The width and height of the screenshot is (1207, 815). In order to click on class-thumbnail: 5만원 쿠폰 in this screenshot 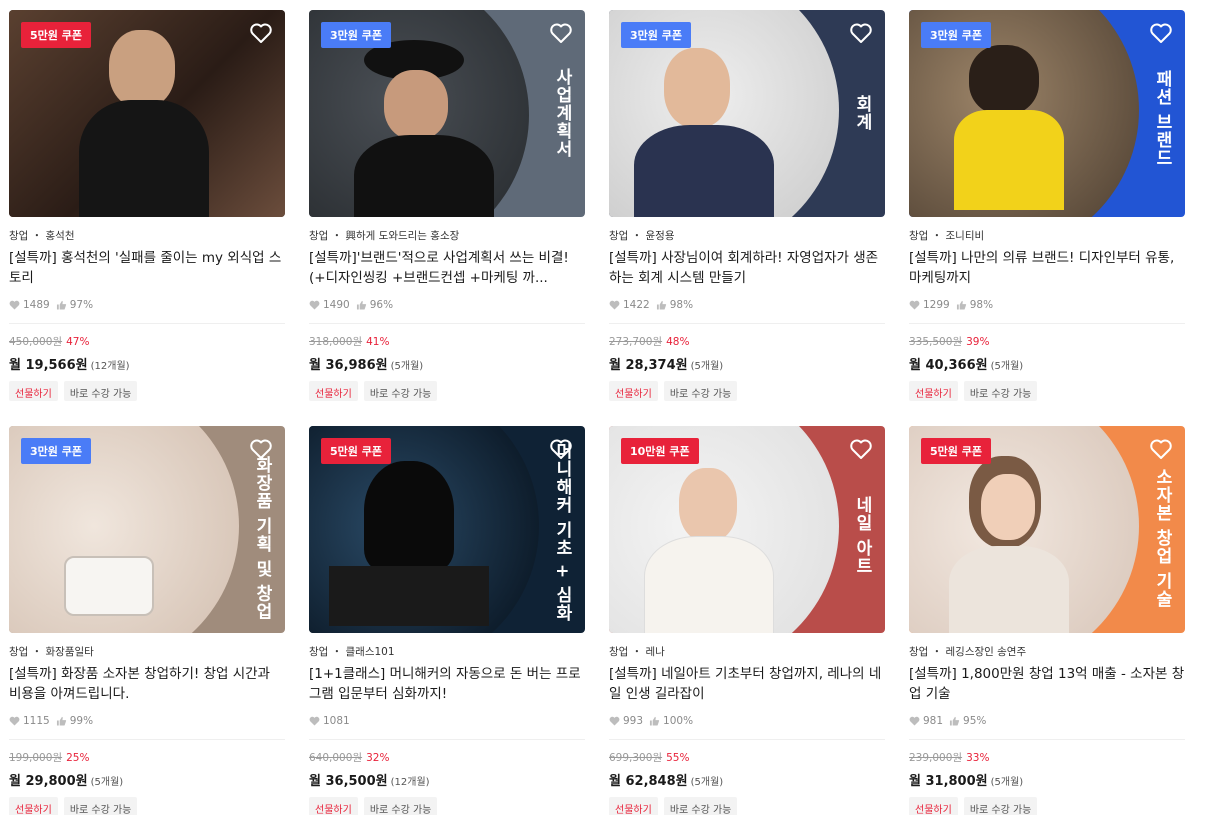, I will do `click(147, 113)`.